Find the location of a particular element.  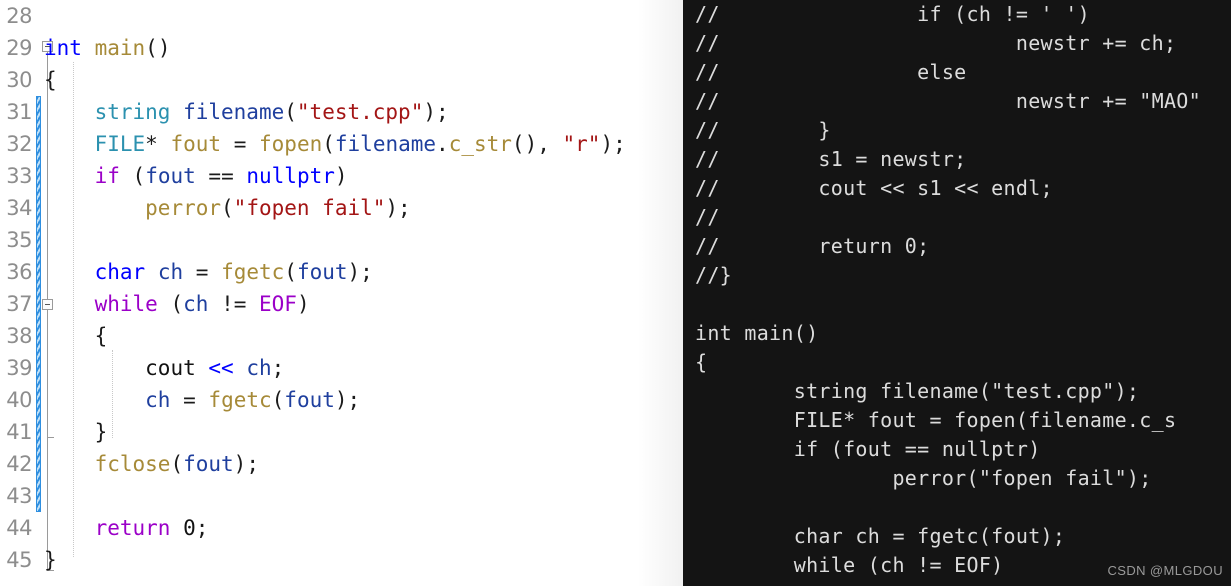

console-line: perror("fopen fail"); is located at coordinates (923, 478).